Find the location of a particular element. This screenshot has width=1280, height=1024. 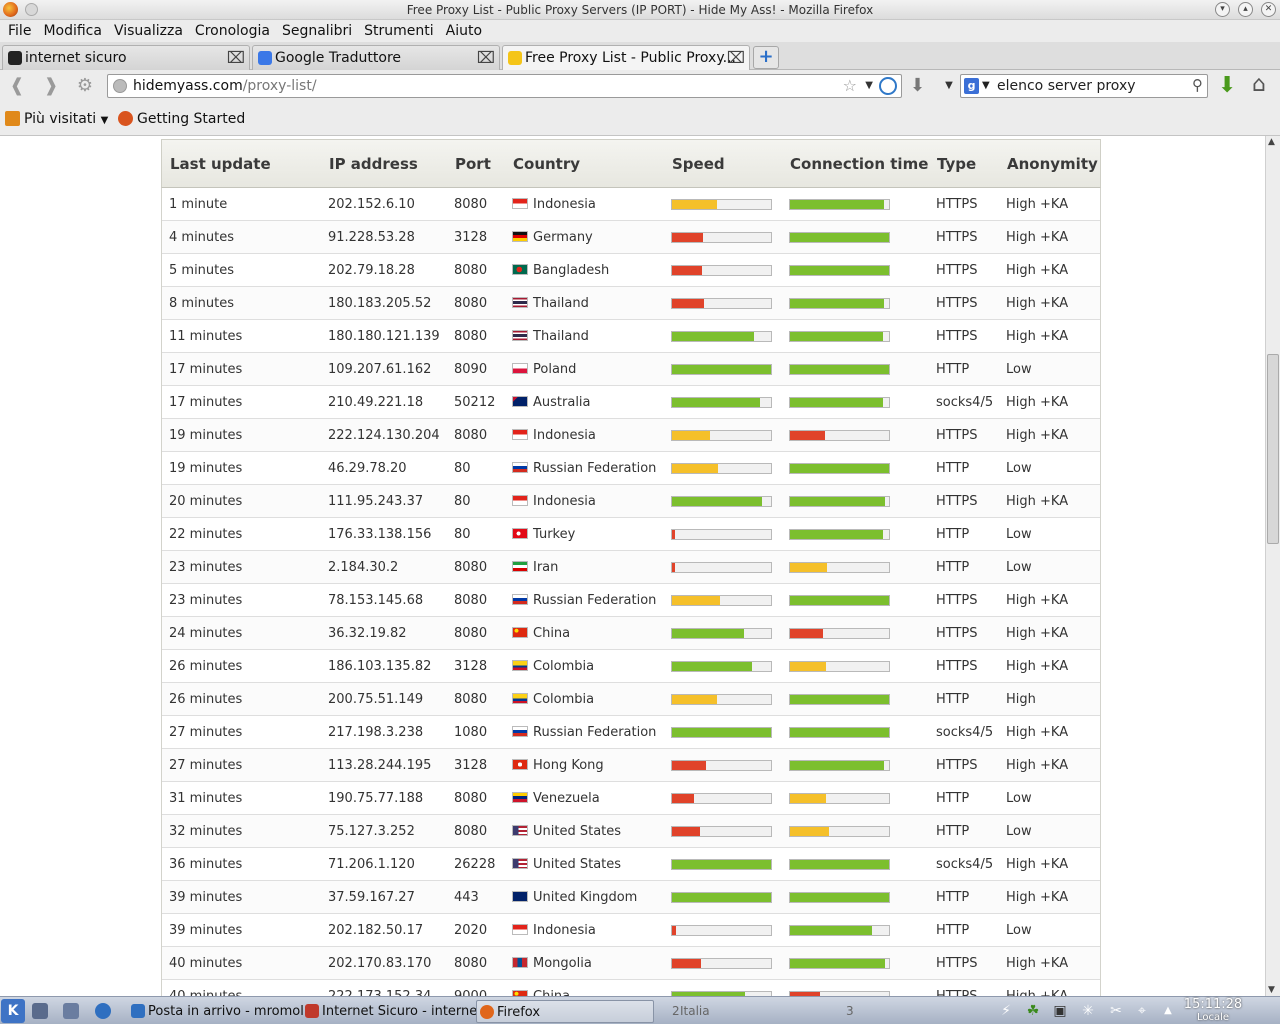

new-tab-button: + is located at coordinates (766, 57).